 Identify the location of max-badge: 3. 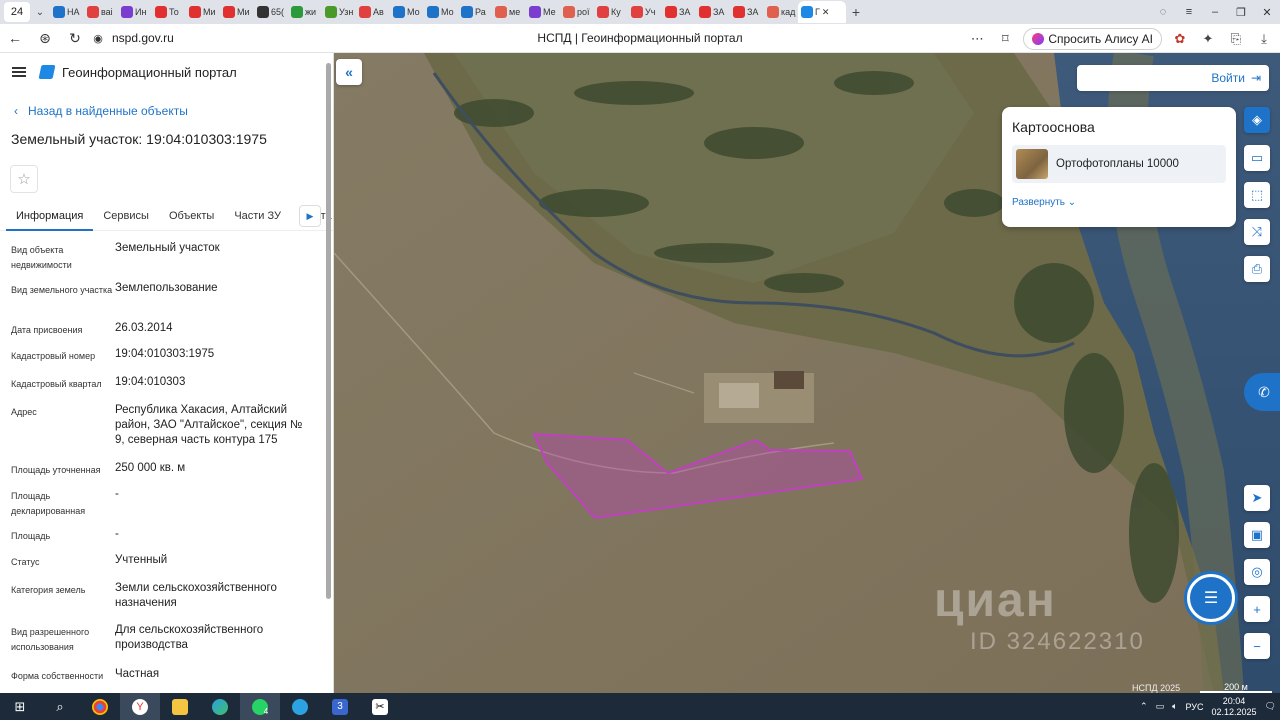
(340, 706).